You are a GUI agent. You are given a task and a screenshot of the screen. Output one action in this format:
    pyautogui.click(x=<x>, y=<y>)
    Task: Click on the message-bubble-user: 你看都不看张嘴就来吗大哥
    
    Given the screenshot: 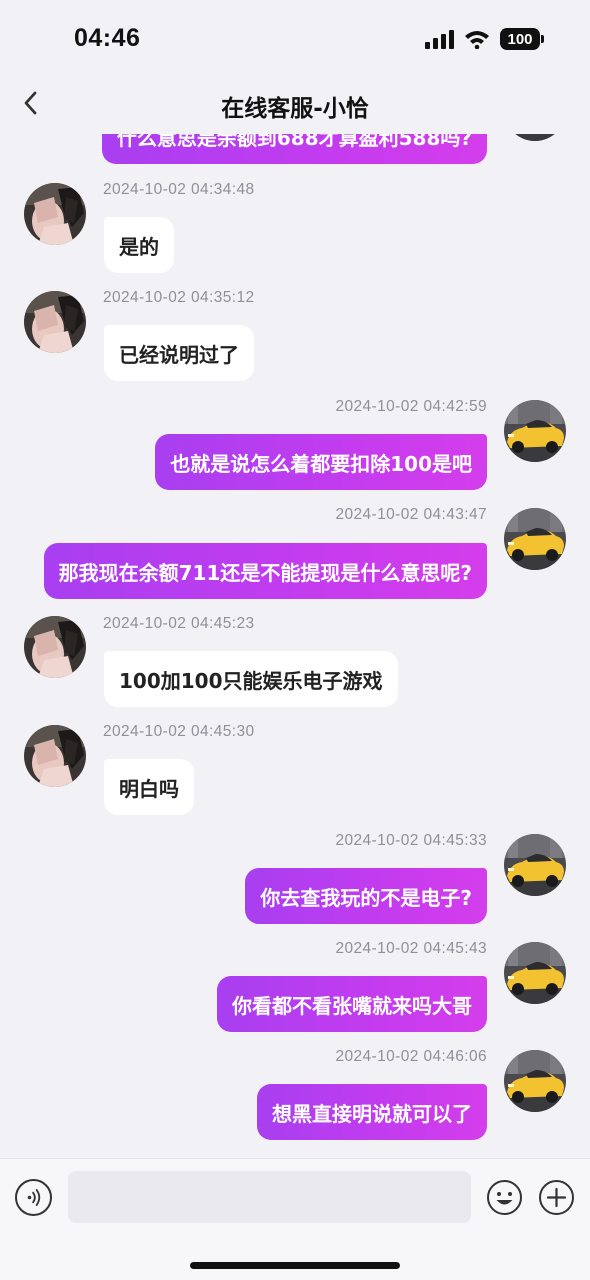 What is the action you would take?
    pyautogui.click(x=352, y=1004)
    